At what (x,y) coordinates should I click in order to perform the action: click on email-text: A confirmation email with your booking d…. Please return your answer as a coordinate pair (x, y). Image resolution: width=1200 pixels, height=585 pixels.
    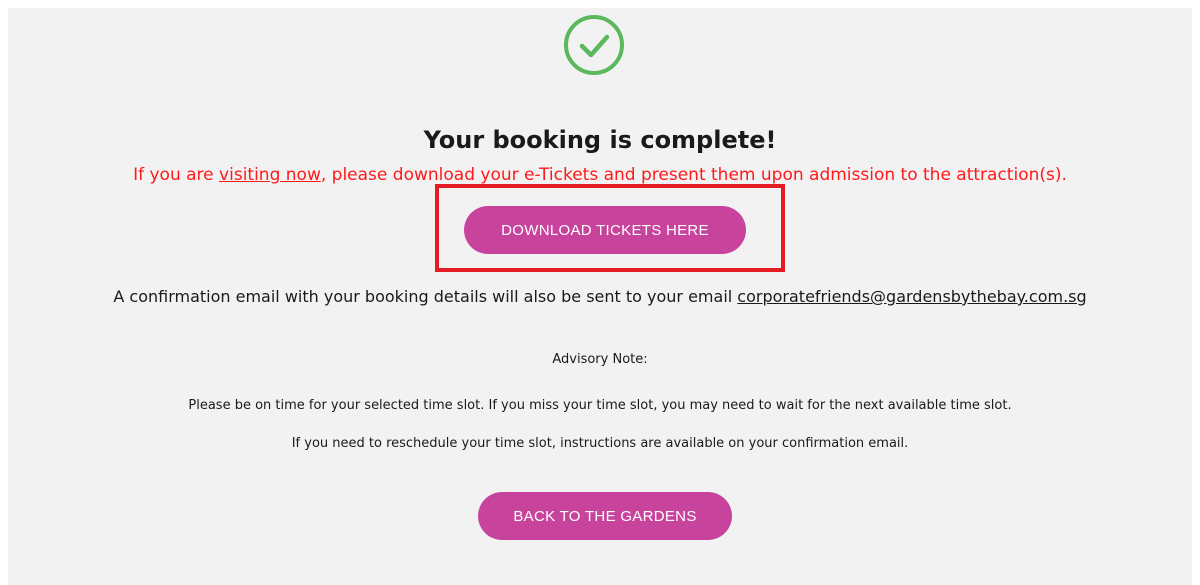
    Looking at the image, I should click on (425, 296).